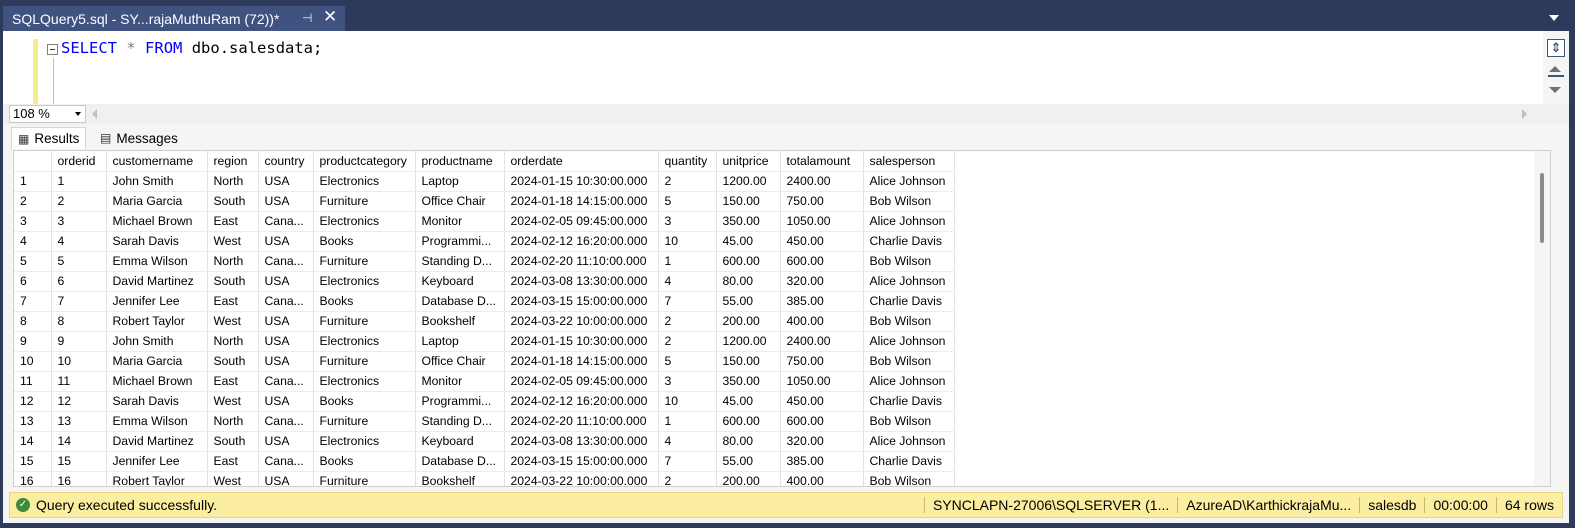 This screenshot has width=1575, height=528. I want to click on table-cell: 2024-02-12 16:20:00.000, so click(581, 401).